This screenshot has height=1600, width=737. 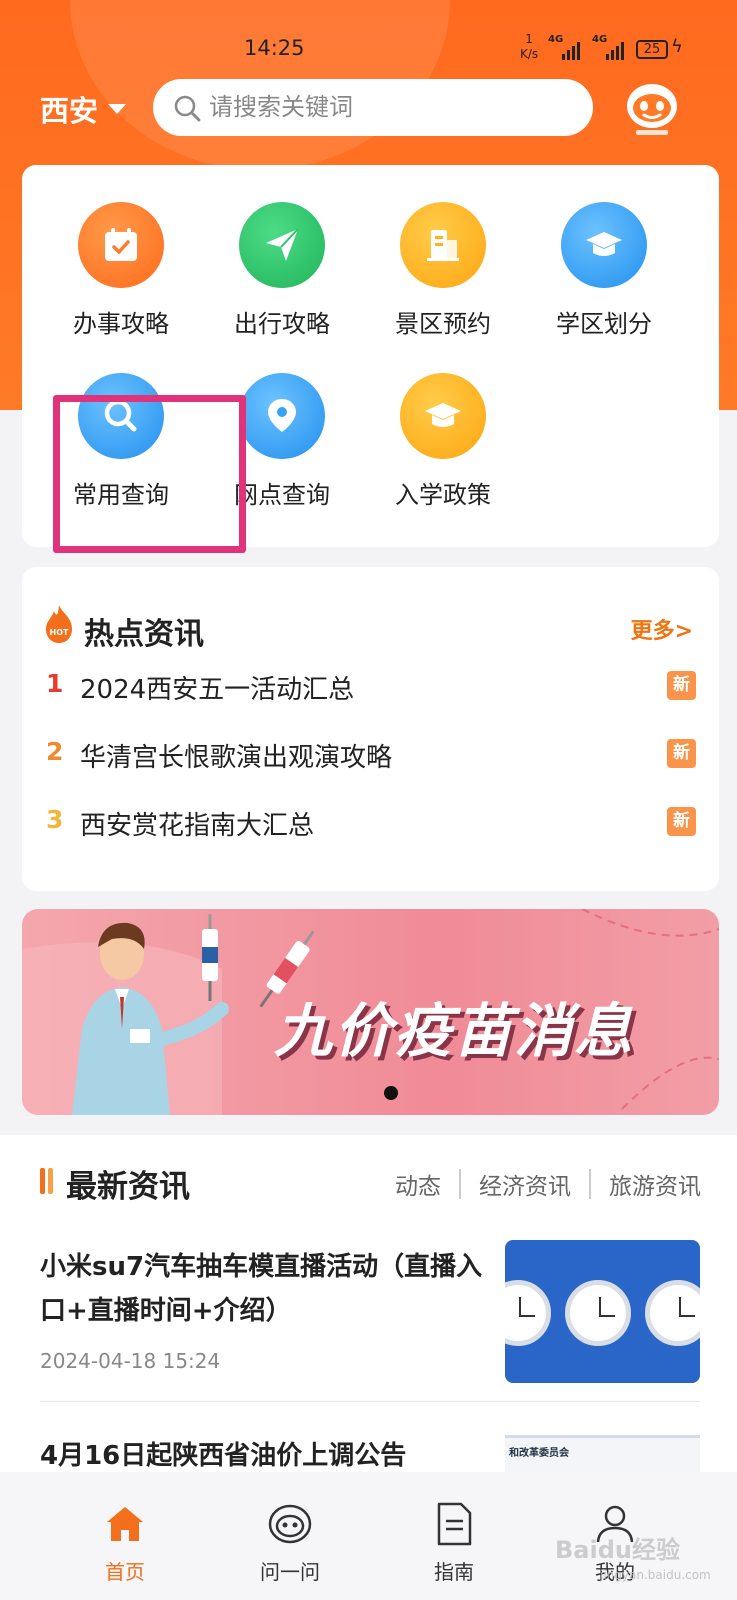 What do you see at coordinates (652, 110) in the screenshot?
I see `robot-assistant-icon` at bounding box center [652, 110].